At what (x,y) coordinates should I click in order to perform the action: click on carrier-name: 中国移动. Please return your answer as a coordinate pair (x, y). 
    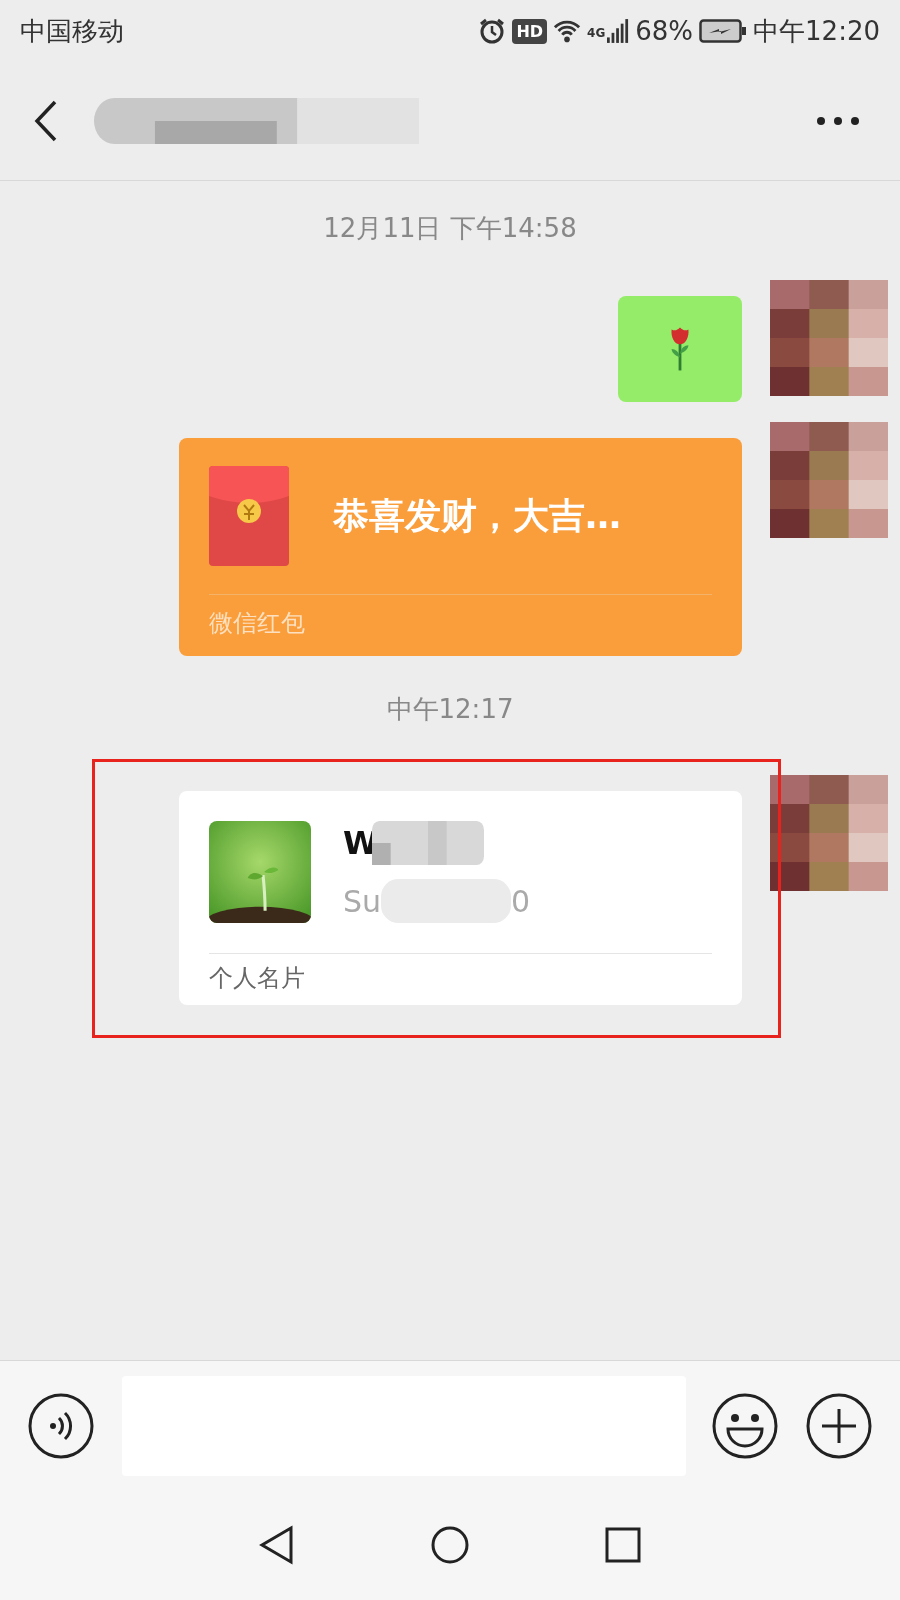
    Looking at the image, I should click on (72, 31).